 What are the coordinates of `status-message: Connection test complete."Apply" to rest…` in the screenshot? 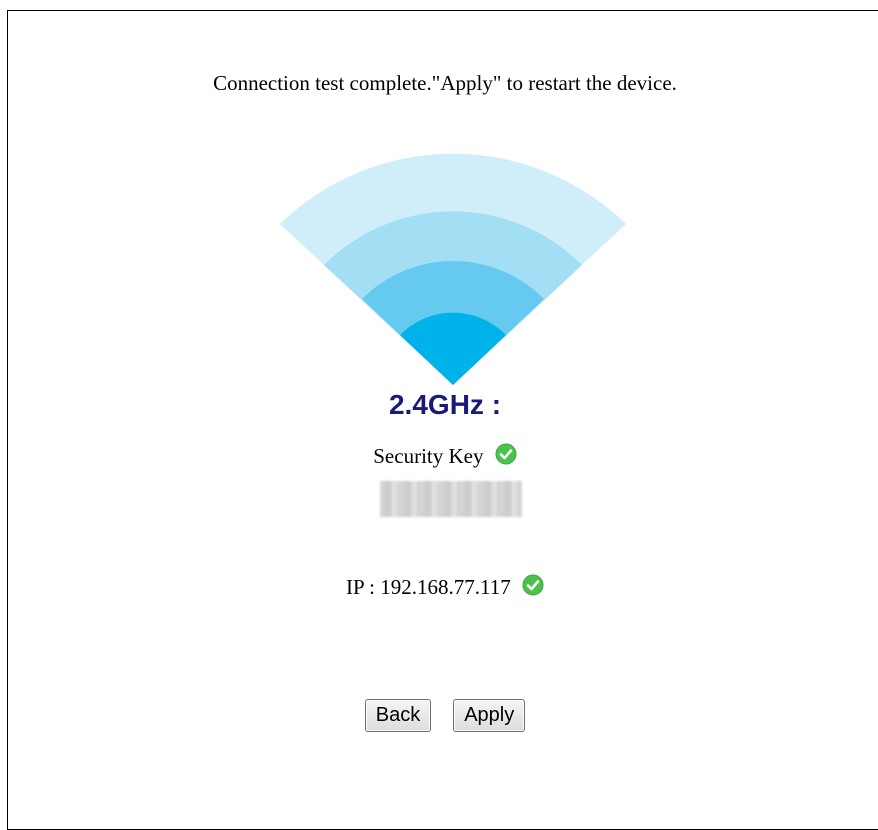 It's located at (445, 83).